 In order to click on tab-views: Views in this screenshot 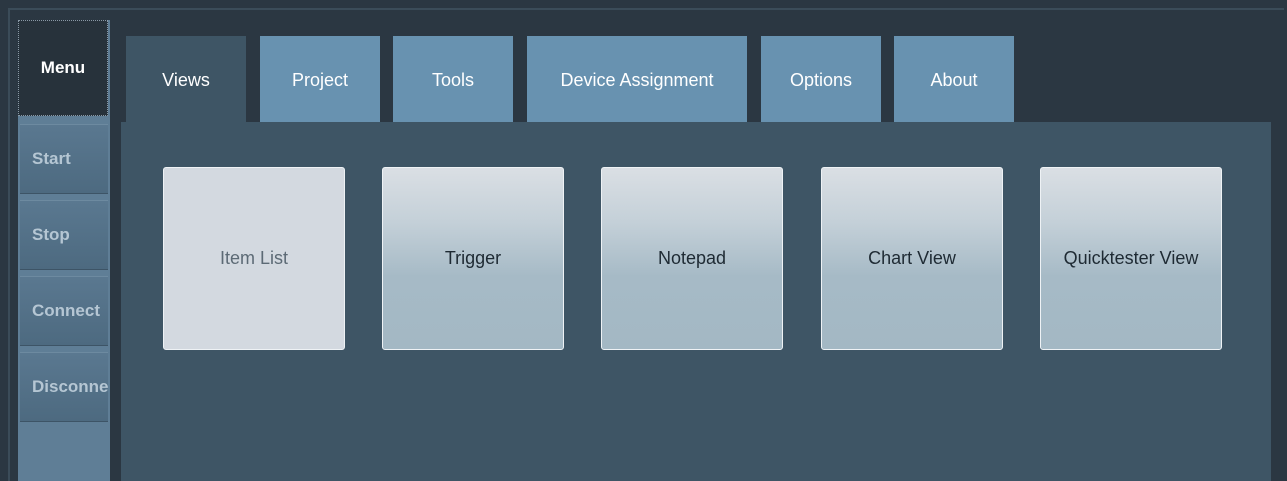, I will do `click(186, 80)`.